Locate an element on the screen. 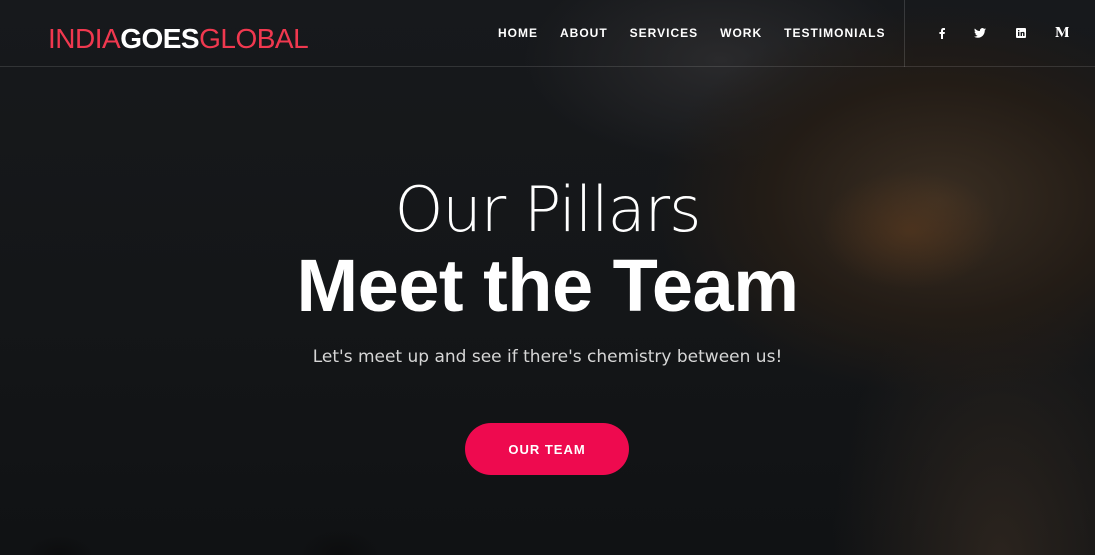 The image size is (1095, 555). our-team-button: OUR TEAM is located at coordinates (547, 449).